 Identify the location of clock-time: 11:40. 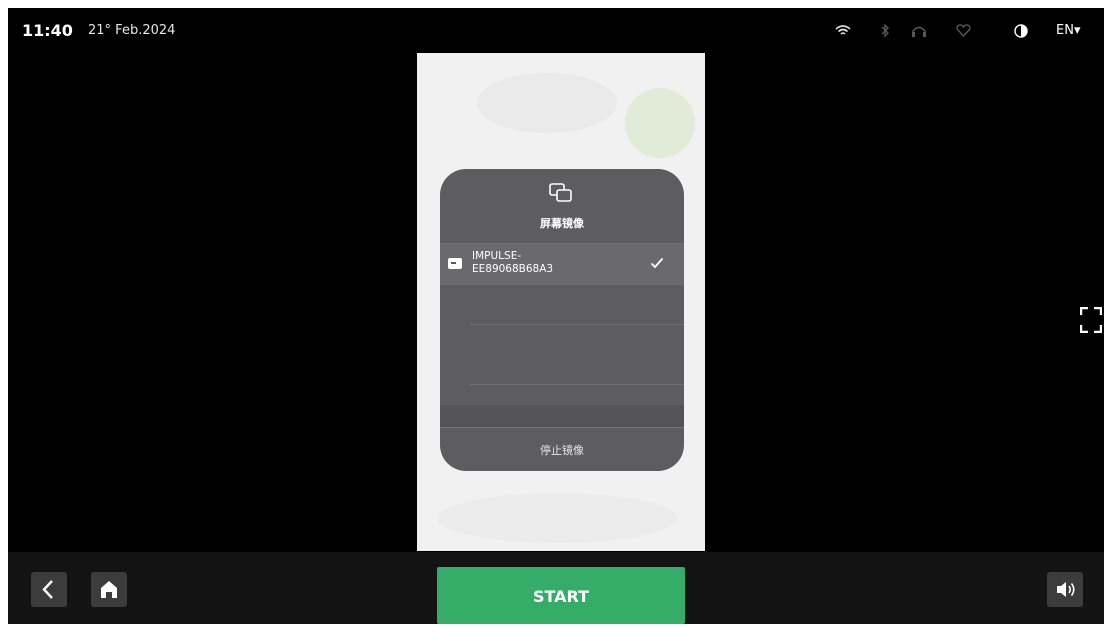
(47, 30).